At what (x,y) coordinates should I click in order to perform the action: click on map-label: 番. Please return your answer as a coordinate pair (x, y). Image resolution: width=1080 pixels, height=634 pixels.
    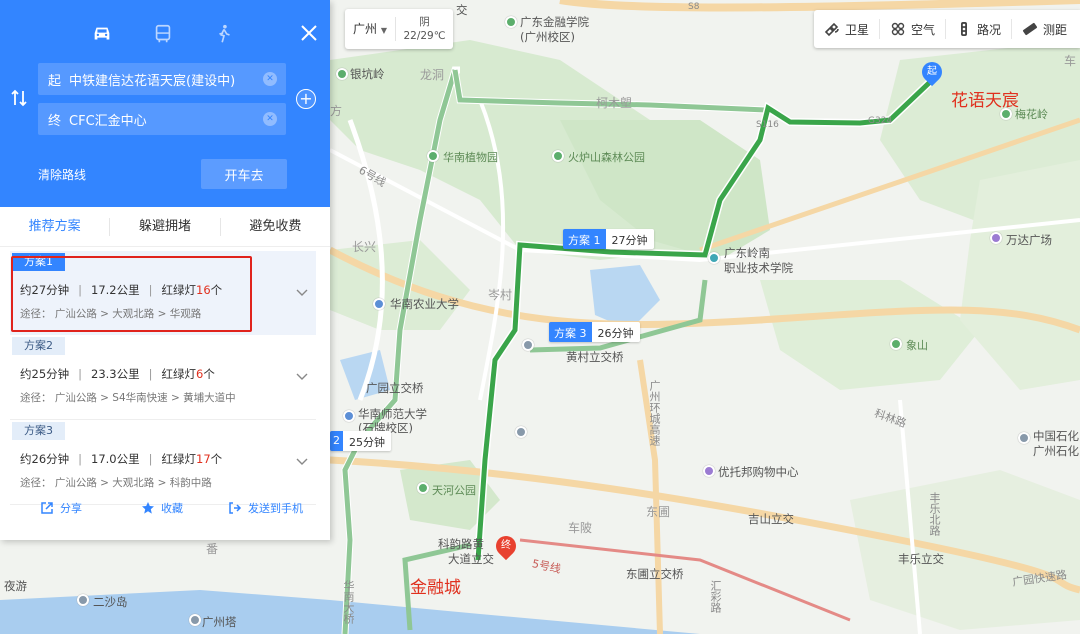
    Looking at the image, I should click on (212, 549).